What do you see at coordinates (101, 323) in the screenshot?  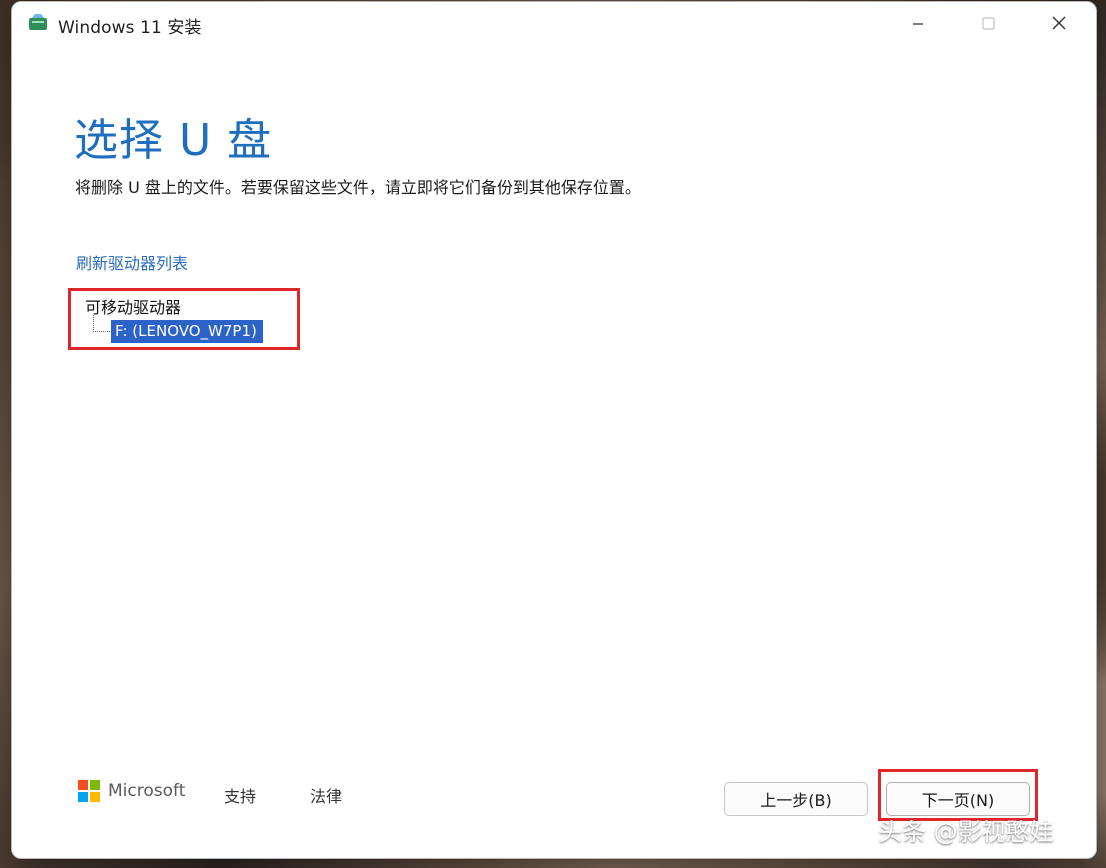 I see `tree-connector` at bounding box center [101, 323].